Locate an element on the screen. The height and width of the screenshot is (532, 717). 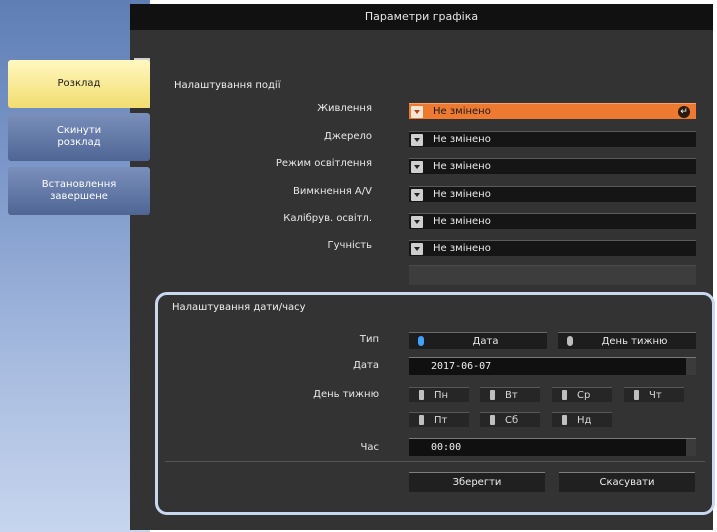
weekday-fri-checkbox: Пт is located at coordinates (439, 419).